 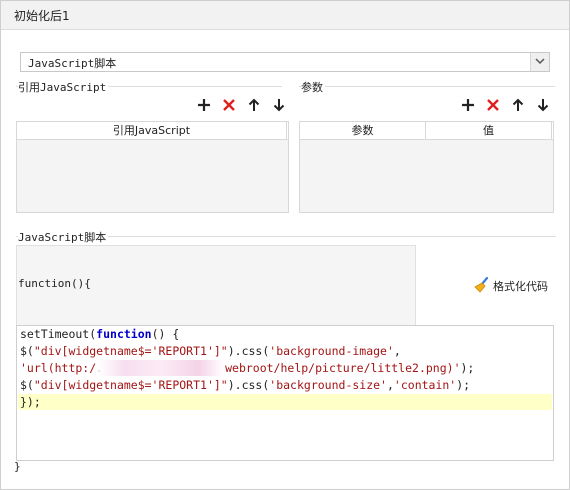 I want to click on params-move-down-button, so click(x=543, y=105).